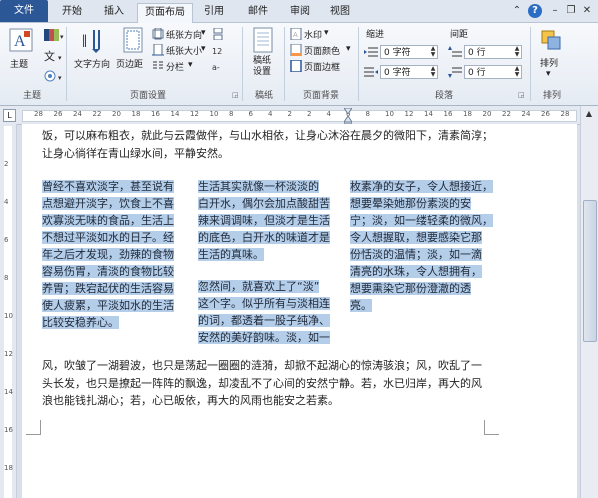  I want to click on themes-button: A, so click(21, 41).